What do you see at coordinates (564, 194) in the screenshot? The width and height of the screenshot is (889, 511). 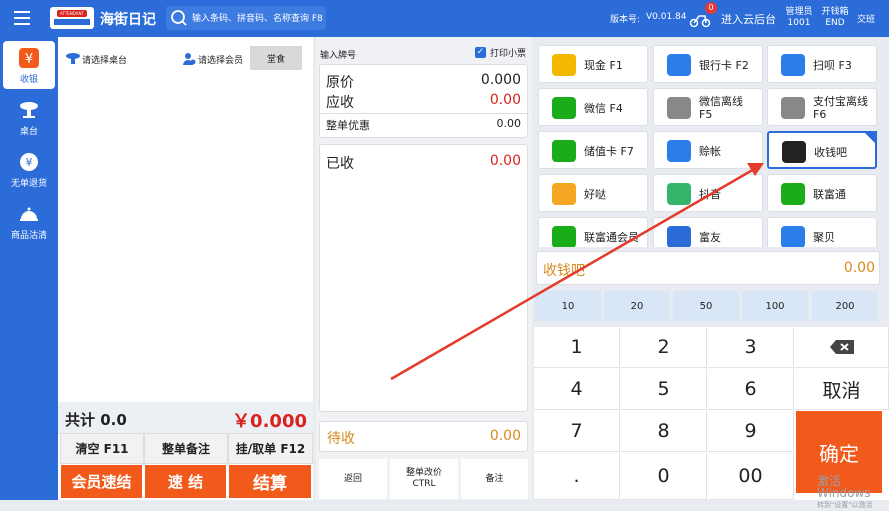 I see `haoda-icon` at bounding box center [564, 194].